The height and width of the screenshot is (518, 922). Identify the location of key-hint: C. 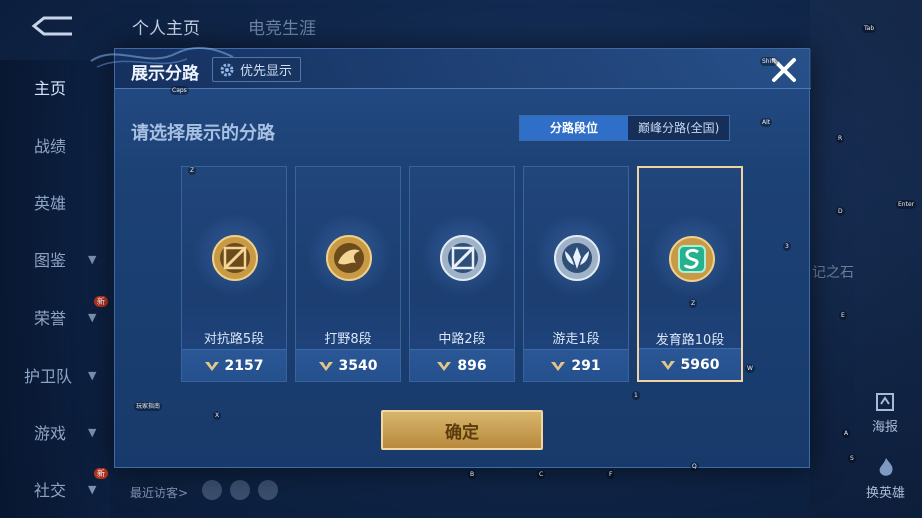
(541, 474).